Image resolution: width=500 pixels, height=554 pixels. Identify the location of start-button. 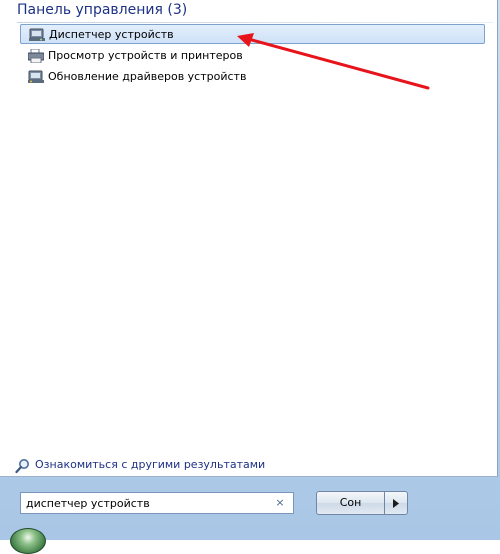
(28, 541).